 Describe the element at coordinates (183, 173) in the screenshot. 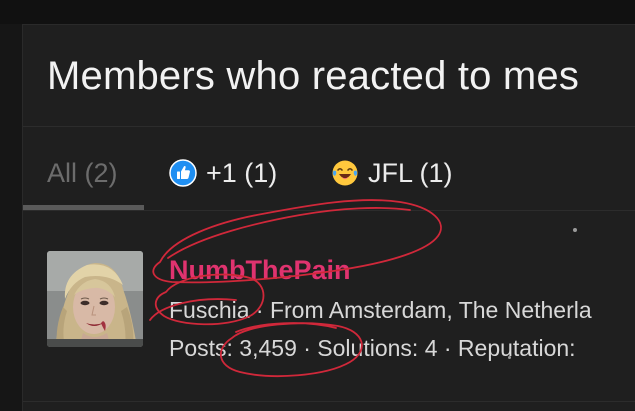

I see `thumbs-up-icon` at that location.